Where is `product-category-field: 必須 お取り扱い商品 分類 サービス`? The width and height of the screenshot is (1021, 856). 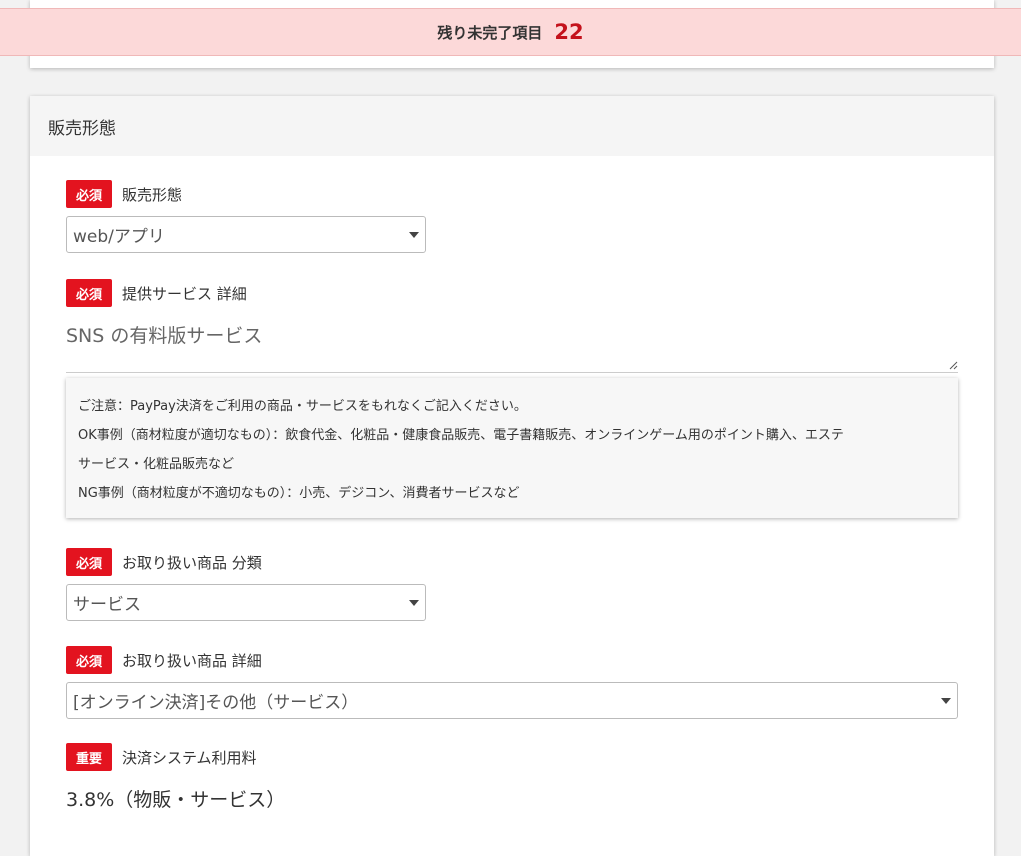
product-category-field: 必須 お取り扱い商品 分類 サービス is located at coordinates (246, 584).